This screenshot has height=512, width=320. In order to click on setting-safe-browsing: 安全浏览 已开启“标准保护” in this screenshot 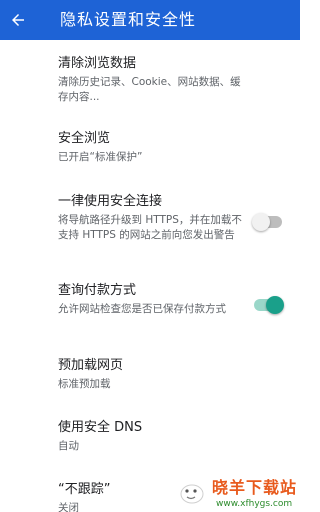, I will do `click(150, 145)`.